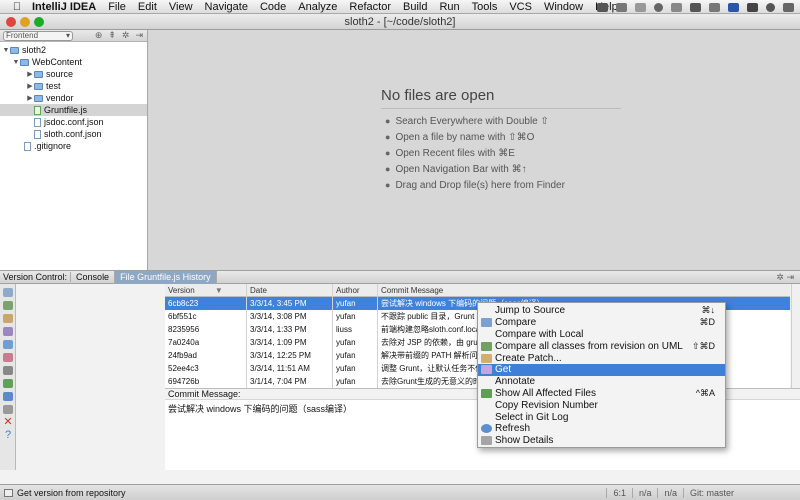  I want to click on col-message: Commit Message, so click(584, 290).